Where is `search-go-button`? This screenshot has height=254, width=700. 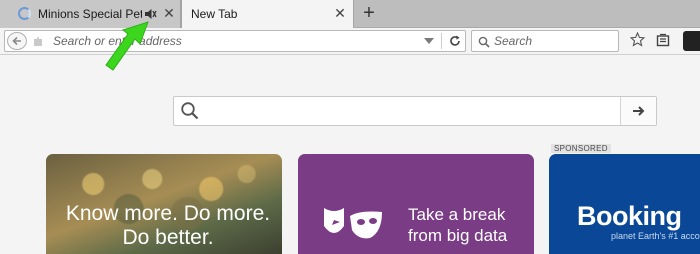
search-go-button is located at coordinates (638, 111).